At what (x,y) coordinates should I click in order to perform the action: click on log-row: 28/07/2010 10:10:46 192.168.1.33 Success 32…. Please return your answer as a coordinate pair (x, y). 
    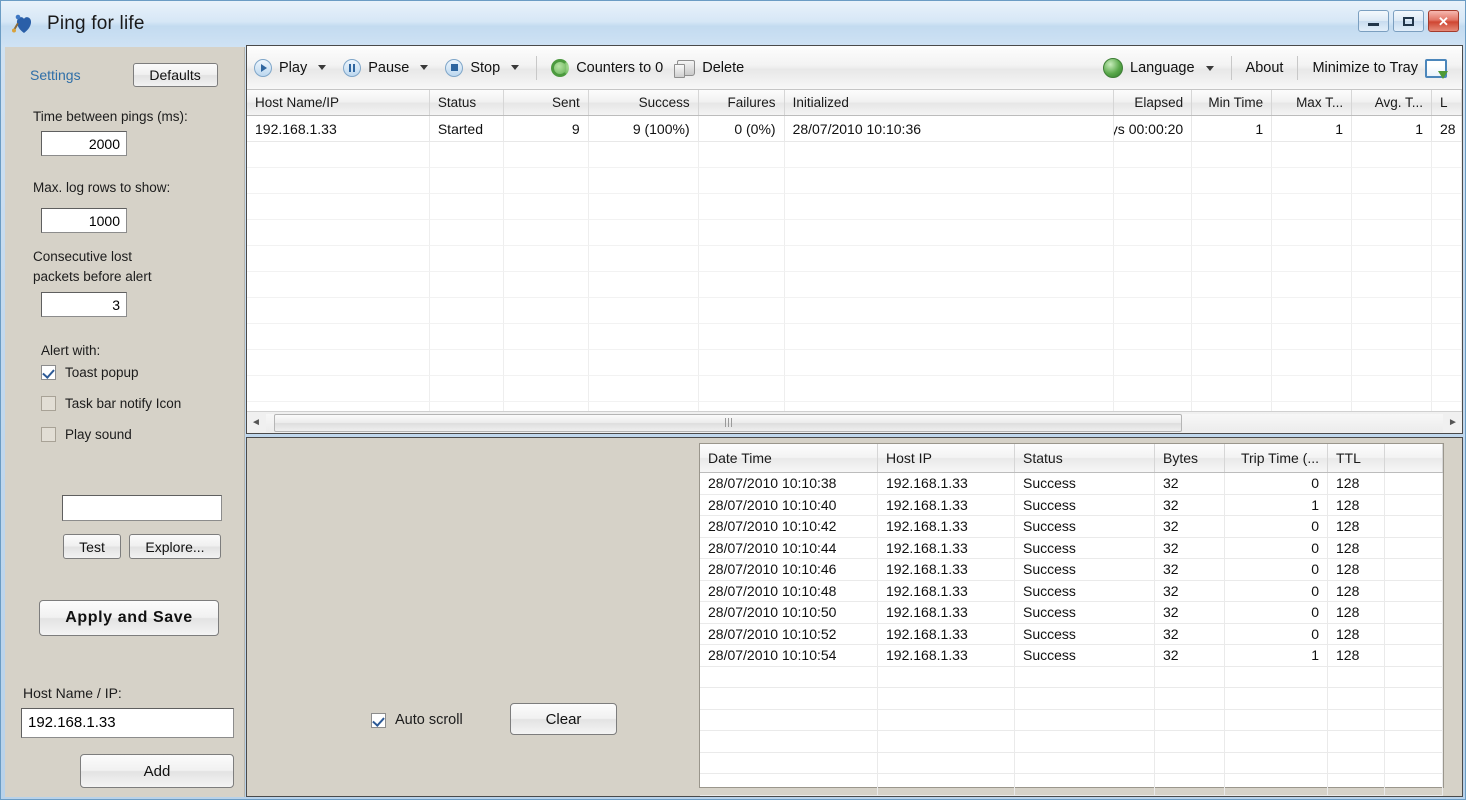
    Looking at the image, I should click on (1071, 570).